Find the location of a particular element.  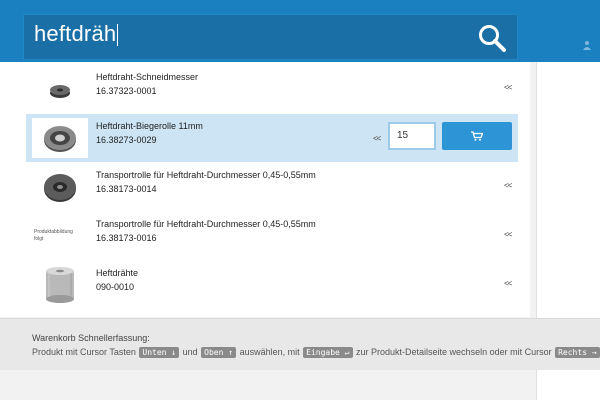

help-title: Warenkorb Schnellerfassung: is located at coordinates (91, 338).